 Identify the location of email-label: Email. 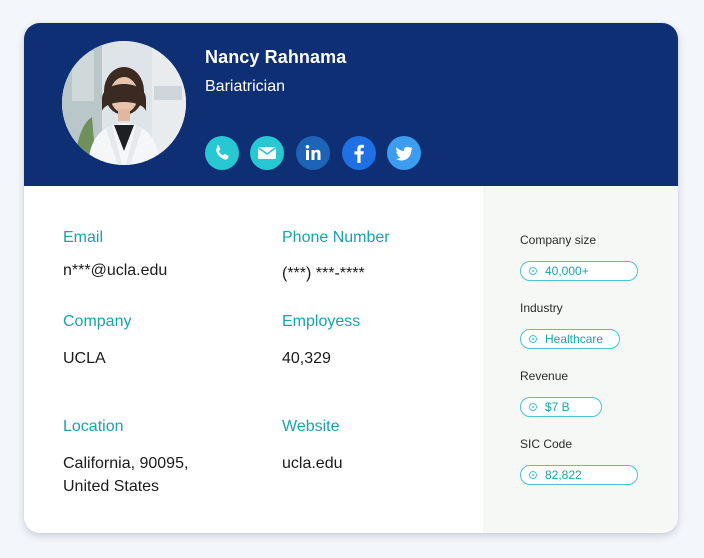
(83, 237).